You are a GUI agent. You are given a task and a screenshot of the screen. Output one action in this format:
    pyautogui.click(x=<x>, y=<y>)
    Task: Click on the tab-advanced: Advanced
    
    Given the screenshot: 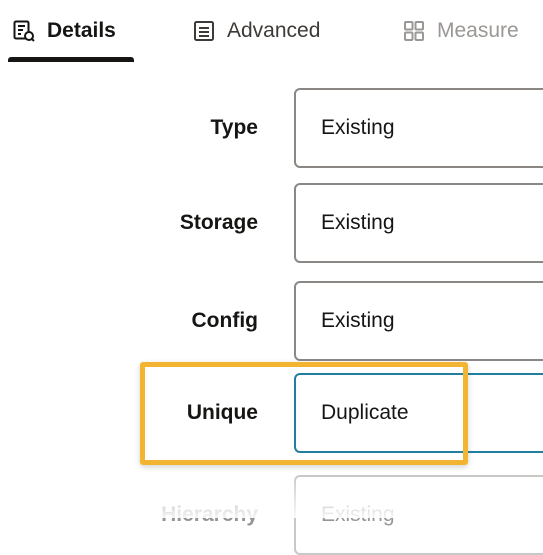 What is the action you would take?
    pyautogui.click(x=256, y=31)
    